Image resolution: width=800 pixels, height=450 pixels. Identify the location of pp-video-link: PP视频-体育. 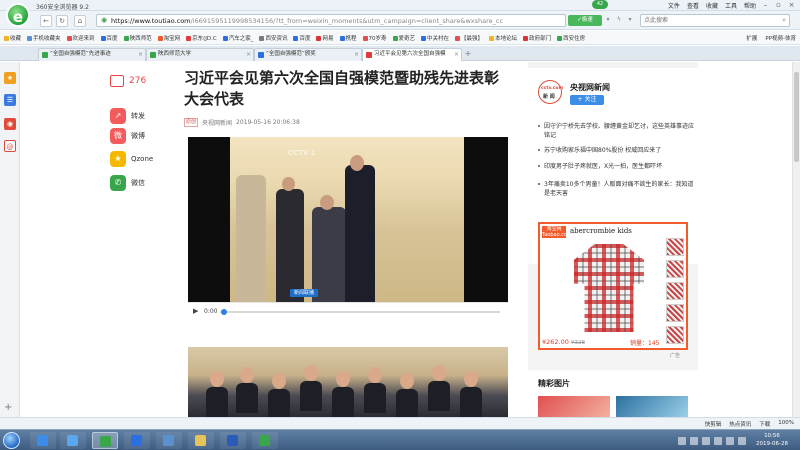
(780, 38).